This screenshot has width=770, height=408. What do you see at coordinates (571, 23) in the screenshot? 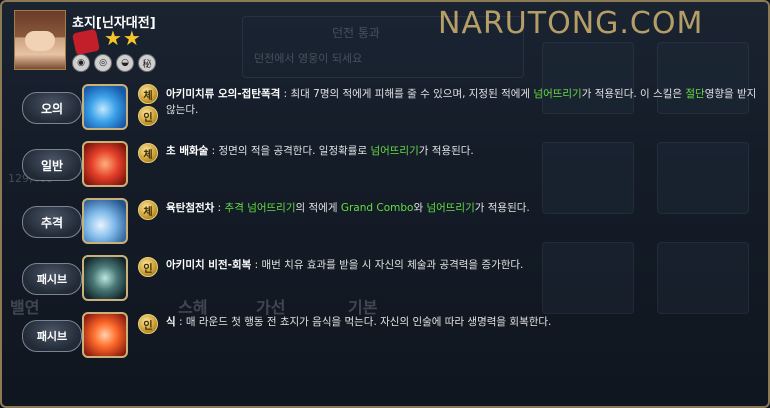
I see `watermark-logo: NARUTONG.COM` at bounding box center [571, 23].